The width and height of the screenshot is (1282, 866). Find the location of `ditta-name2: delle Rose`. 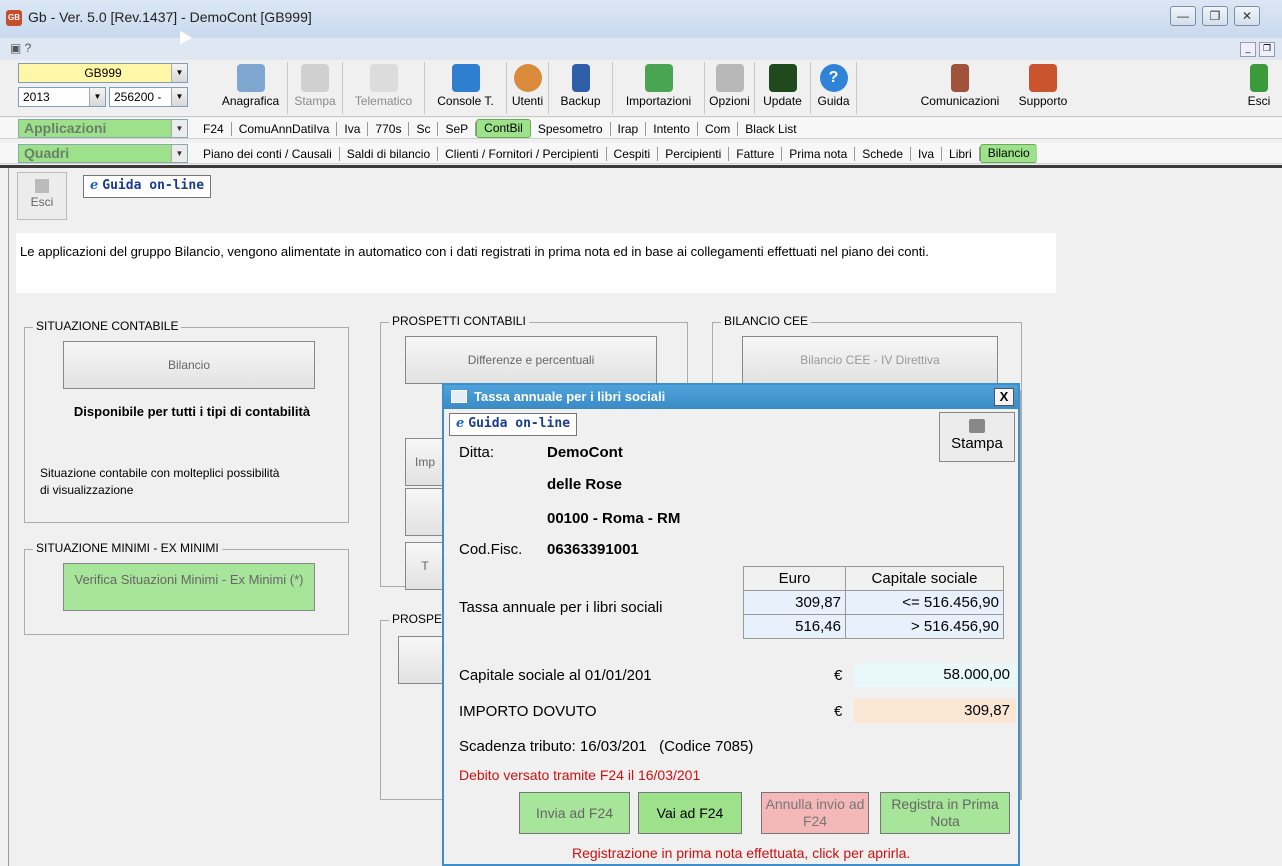

ditta-name2: delle Rose is located at coordinates (585, 484).